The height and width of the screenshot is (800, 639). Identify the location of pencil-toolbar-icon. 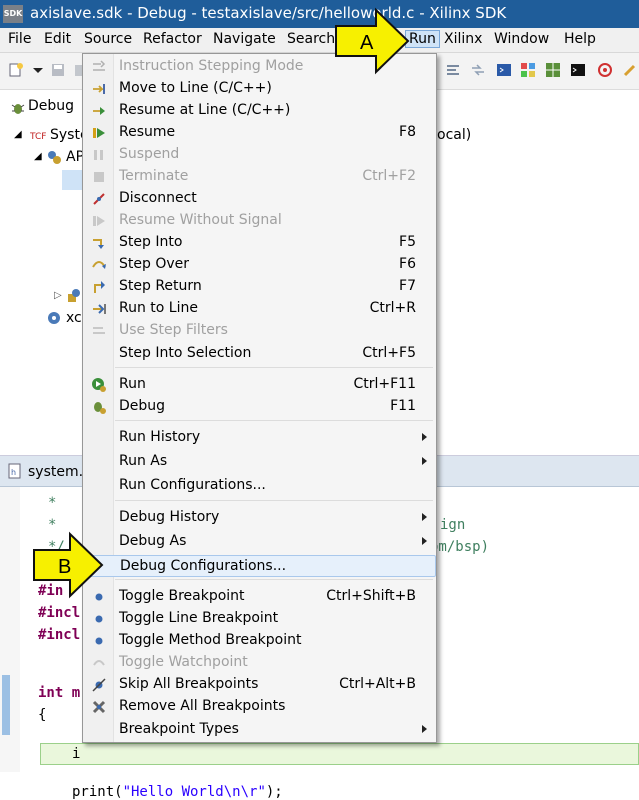
(630, 70).